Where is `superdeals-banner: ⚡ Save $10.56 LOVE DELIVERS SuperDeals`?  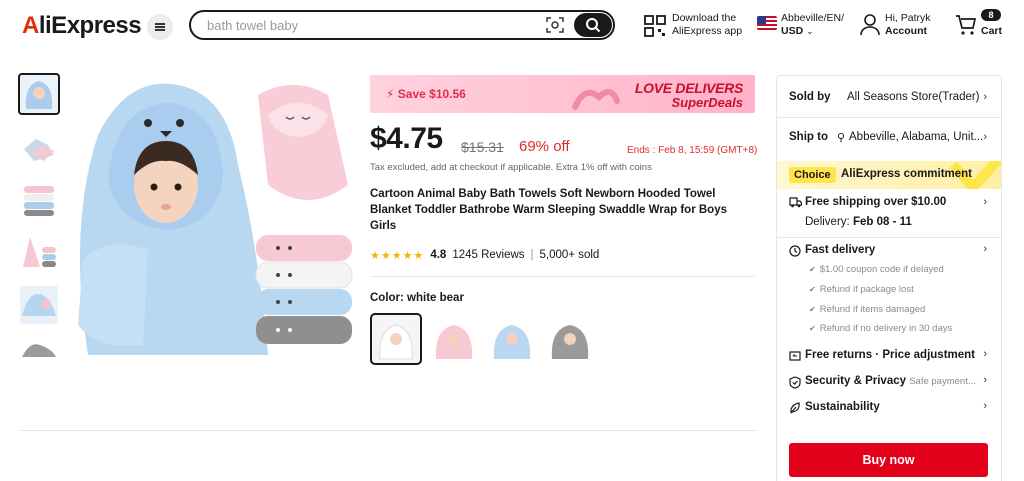 superdeals-banner: ⚡ Save $10.56 LOVE DELIVERS SuperDeals is located at coordinates (562, 94).